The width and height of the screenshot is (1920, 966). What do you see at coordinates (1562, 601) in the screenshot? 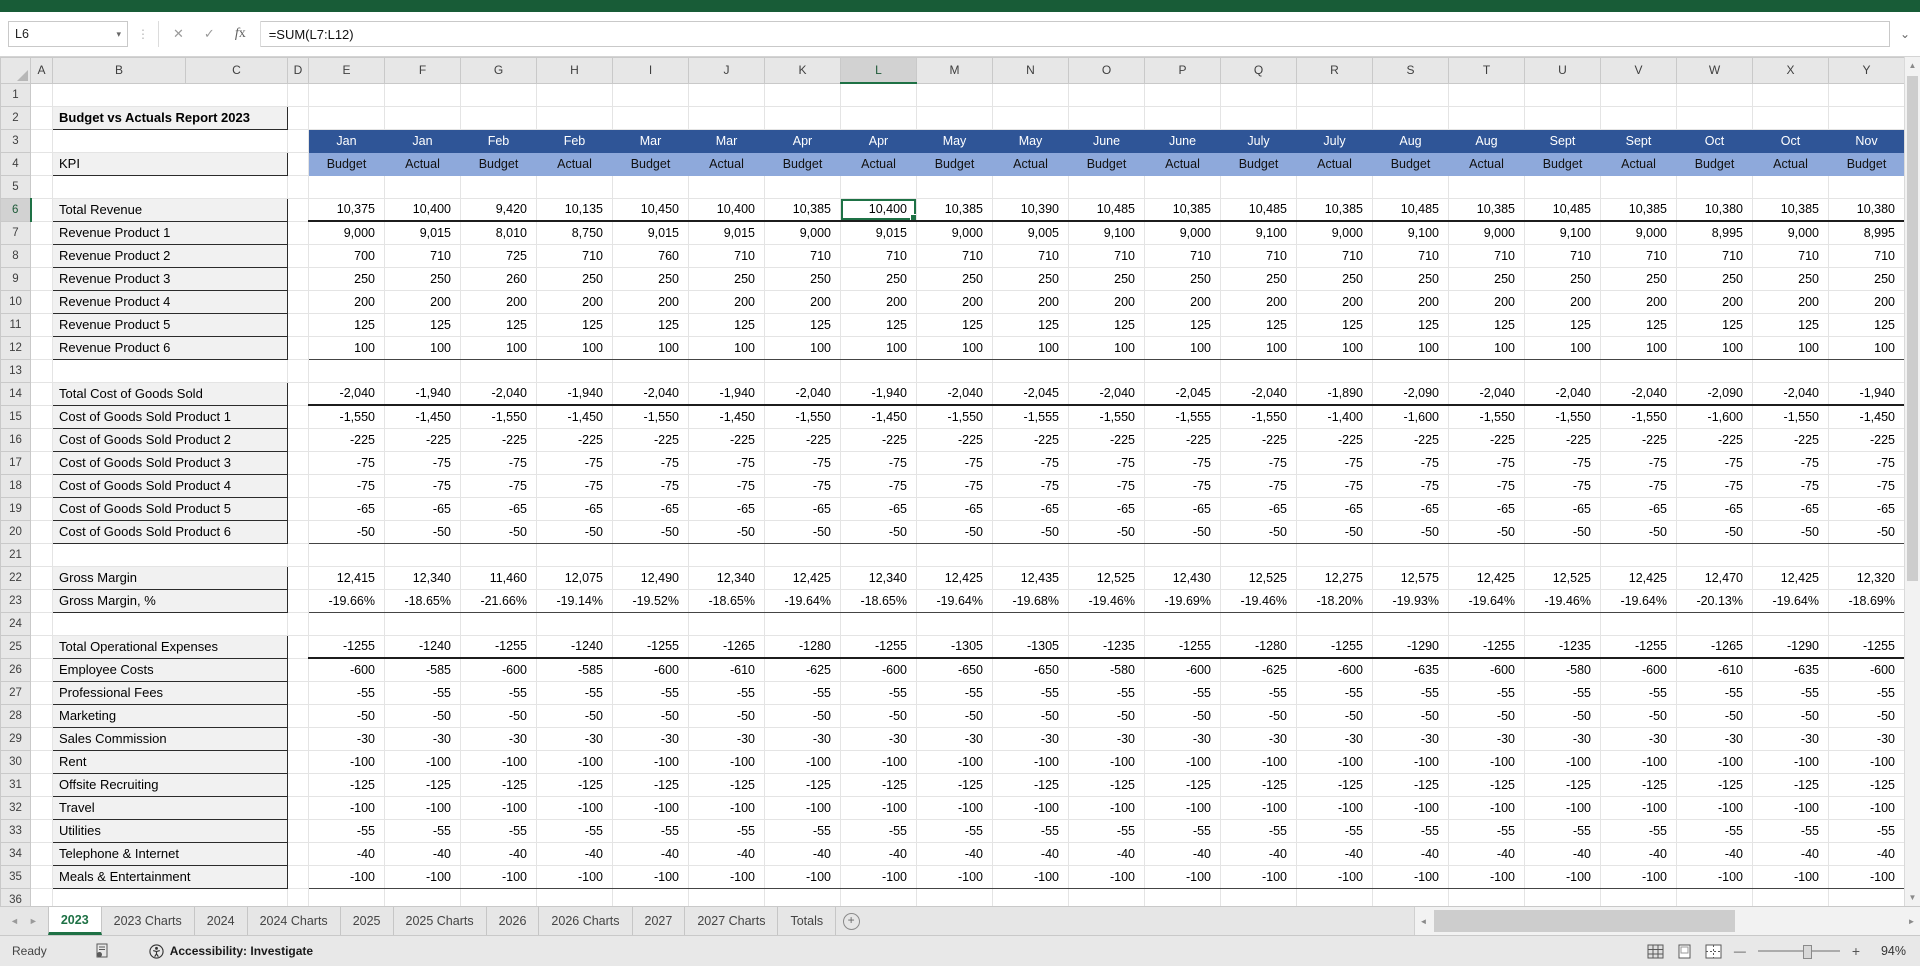
I see `cell-U23: -19.46%` at bounding box center [1562, 601].